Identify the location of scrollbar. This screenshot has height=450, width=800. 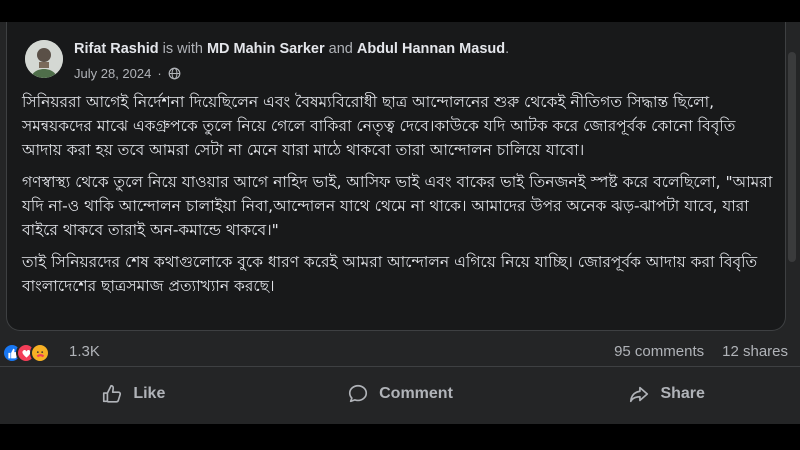
(792, 157).